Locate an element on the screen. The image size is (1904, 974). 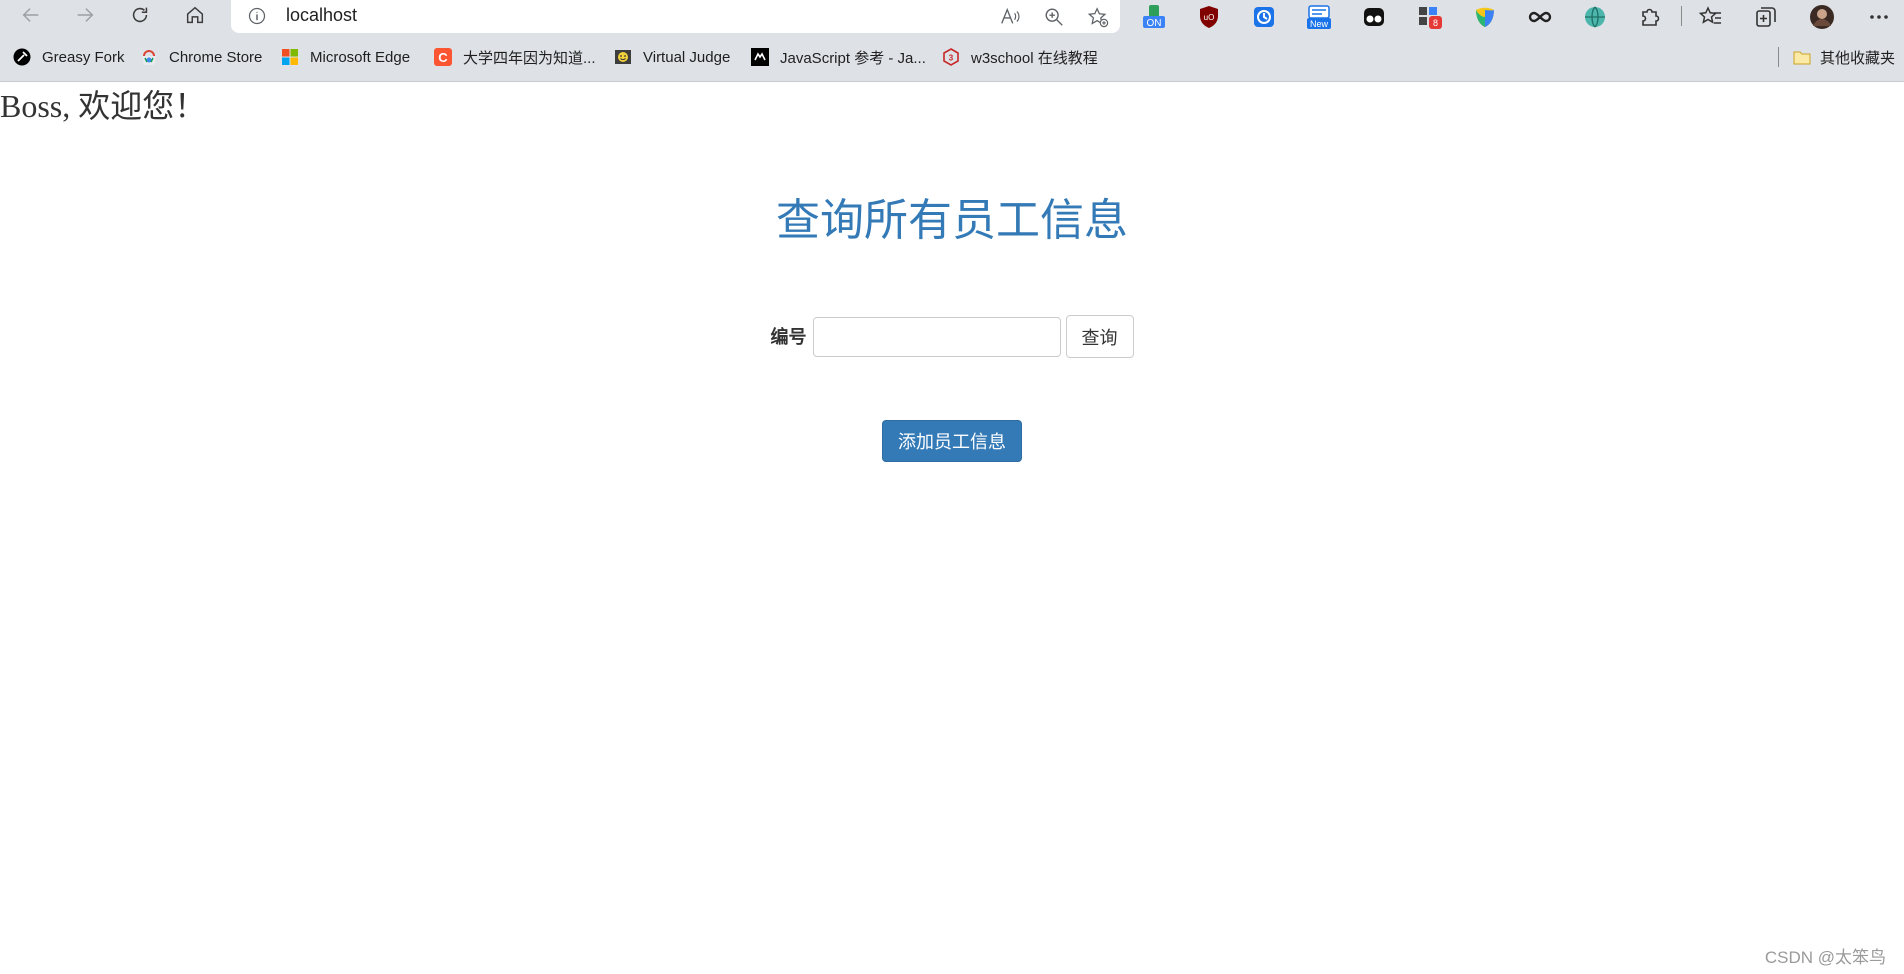
extensions-button is located at coordinates (1650, 17).